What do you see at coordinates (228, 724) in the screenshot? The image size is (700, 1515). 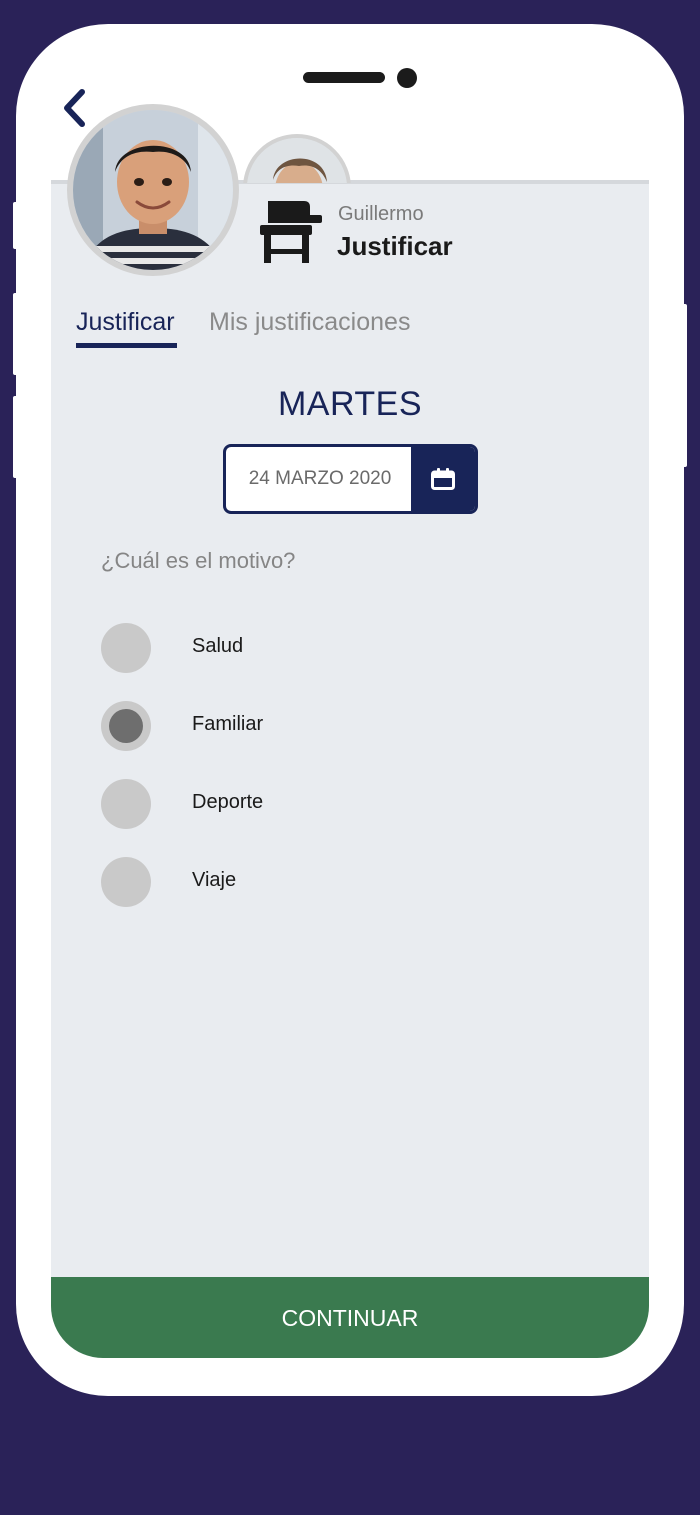 I see `radio-label: Familiar` at bounding box center [228, 724].